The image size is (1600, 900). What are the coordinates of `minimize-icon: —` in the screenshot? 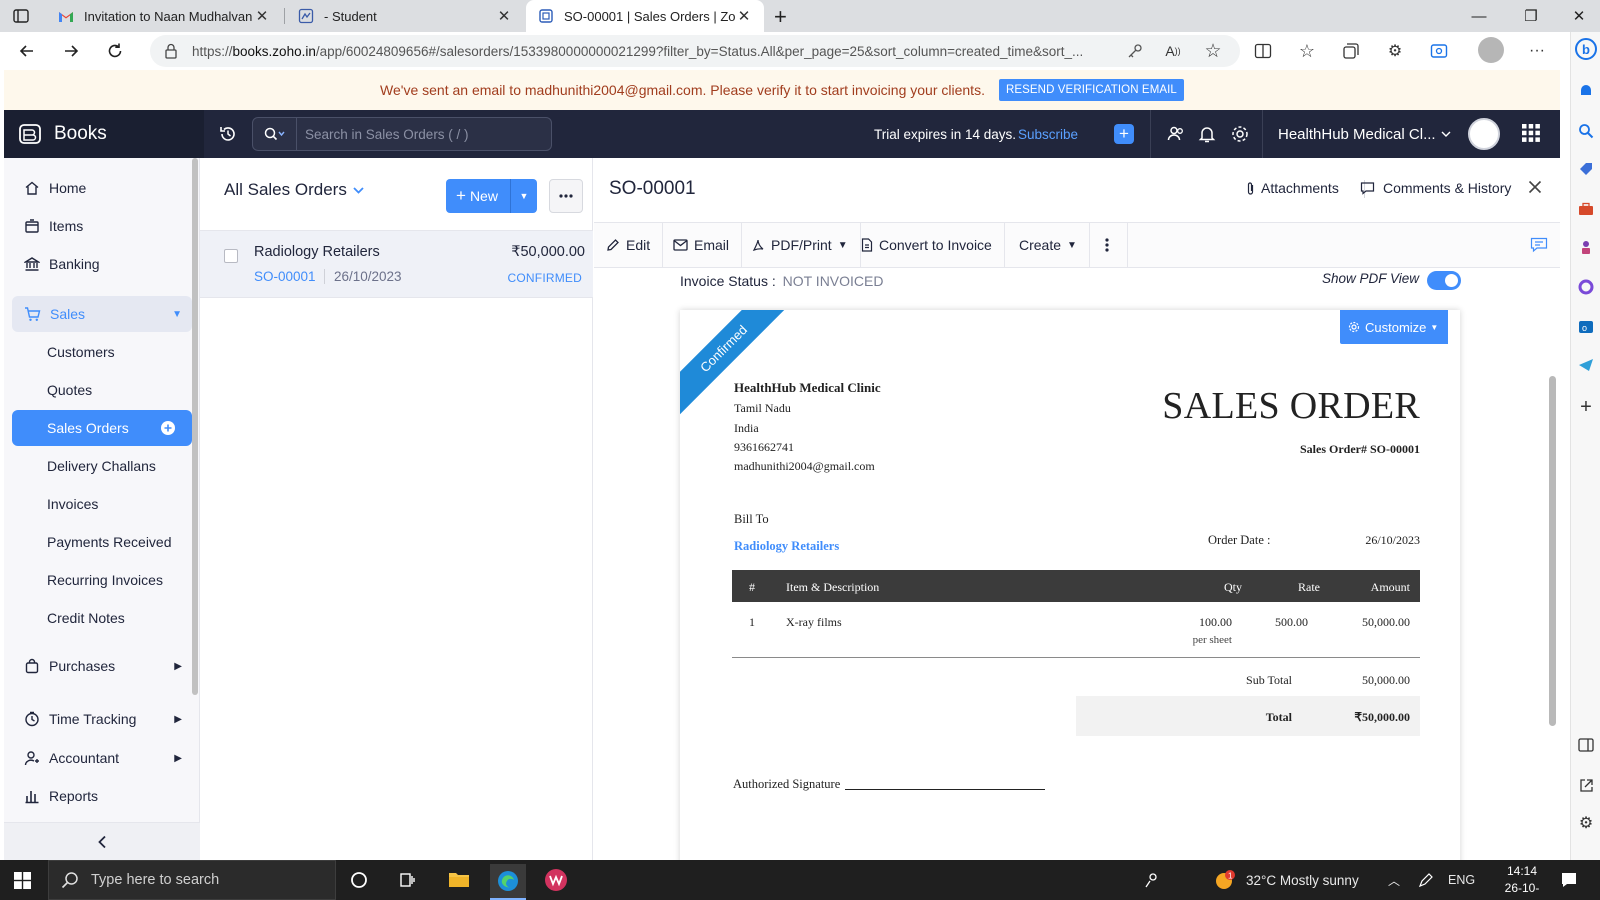 It's located at (1479, 16).